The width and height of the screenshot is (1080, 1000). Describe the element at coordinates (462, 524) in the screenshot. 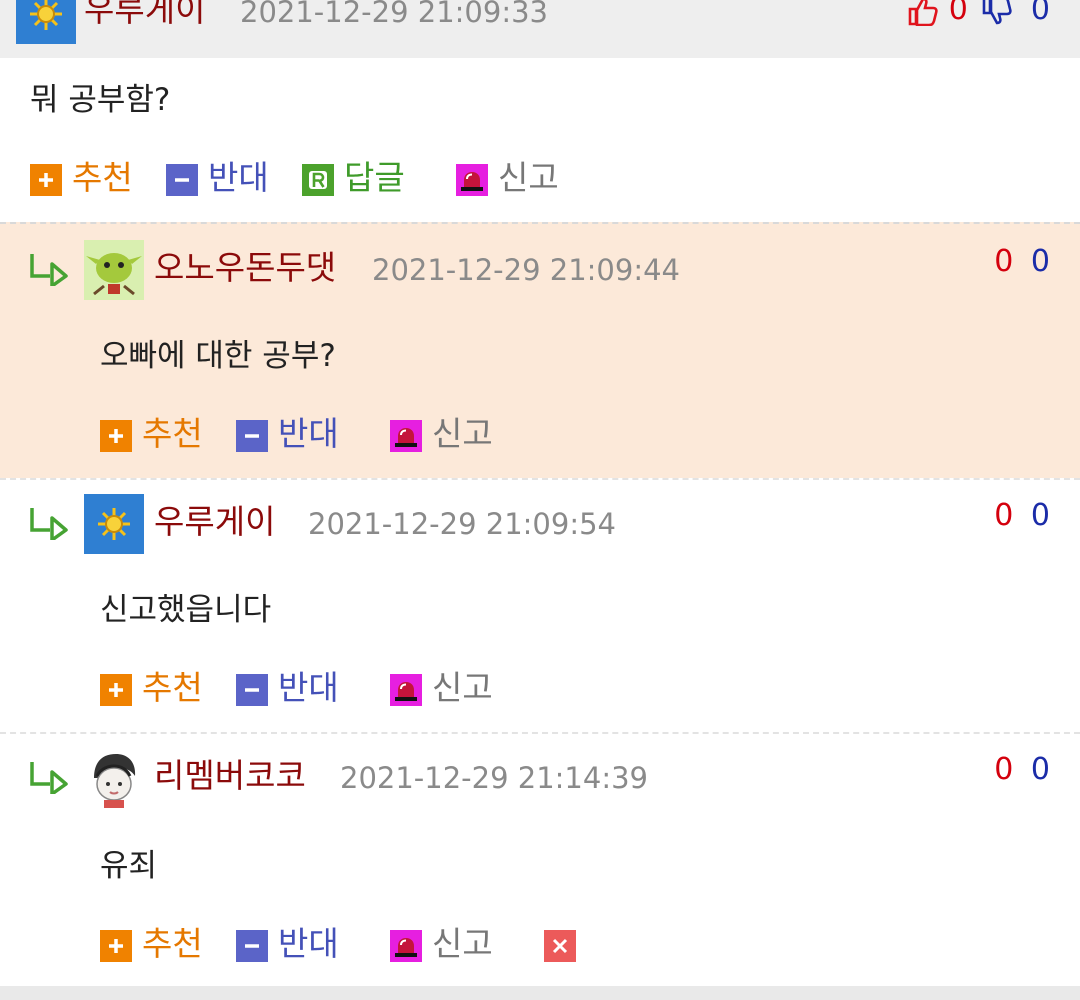

I see `timestamp: 2021-12-29 21:09:54` at that location.